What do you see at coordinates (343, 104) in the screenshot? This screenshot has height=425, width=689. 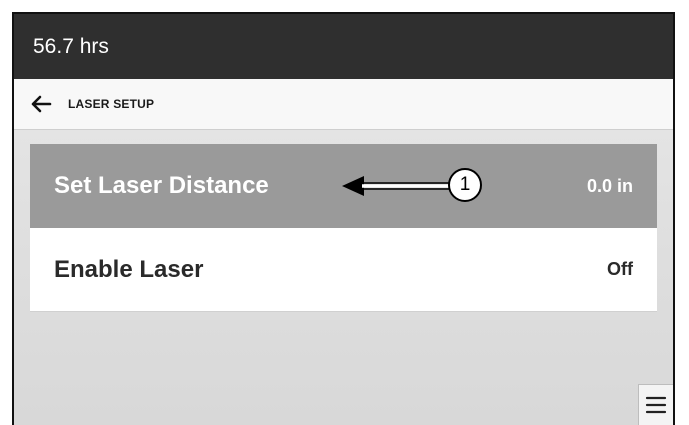 I see `page-header: LASER SETUP` at bounding box center [343, 104].